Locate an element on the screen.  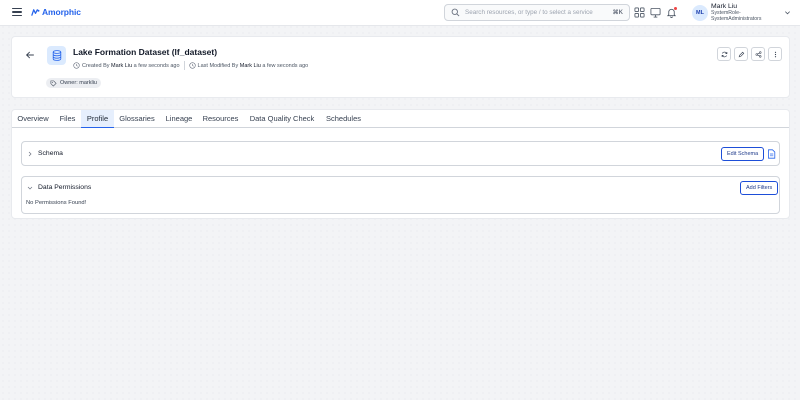
notifications-button is located at coordinates (671, 12).